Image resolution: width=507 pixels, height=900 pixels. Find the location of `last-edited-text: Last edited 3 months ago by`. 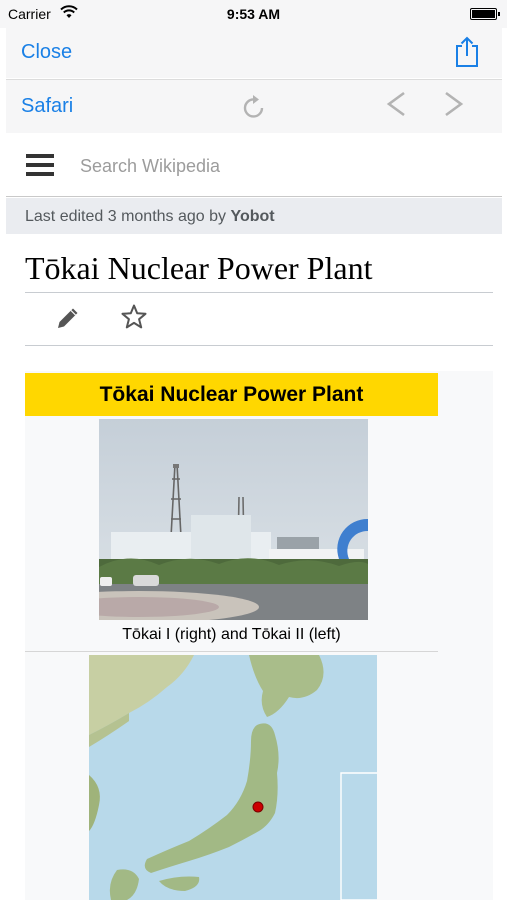

last-edited-text: Last edited 3 months ago by is located at coordinates (126, 216).